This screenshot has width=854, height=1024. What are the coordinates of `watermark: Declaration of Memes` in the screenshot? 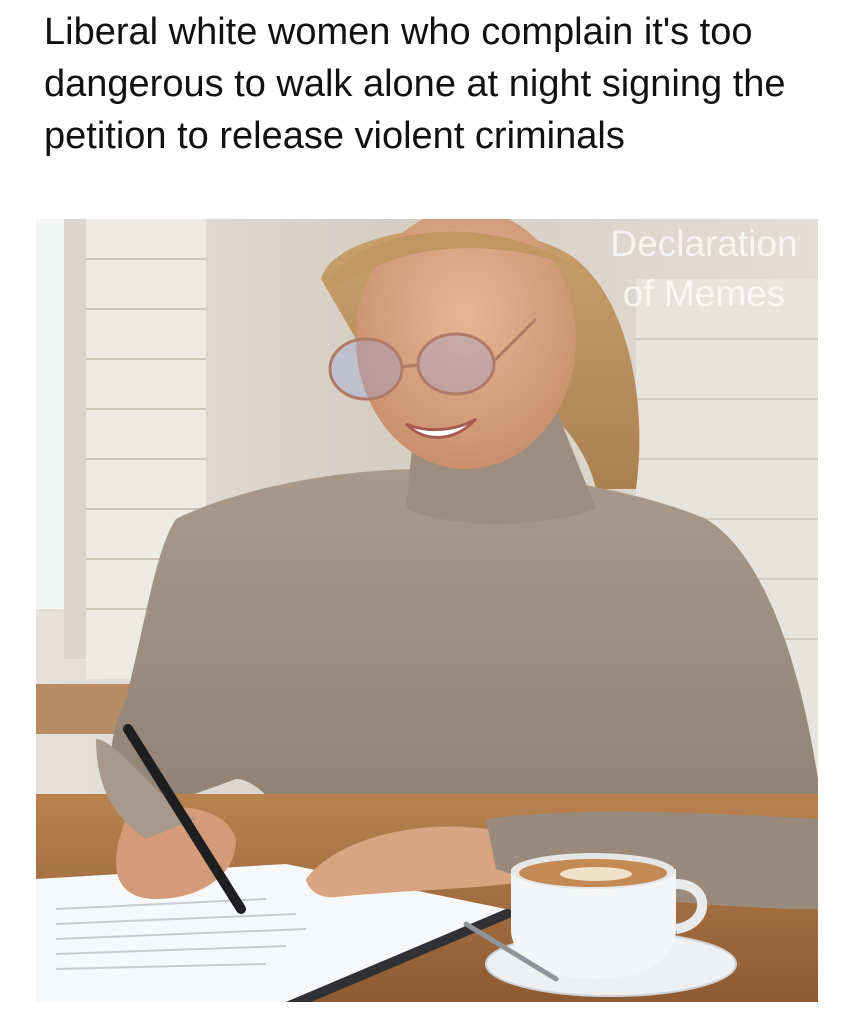 It's located at (704, 269).